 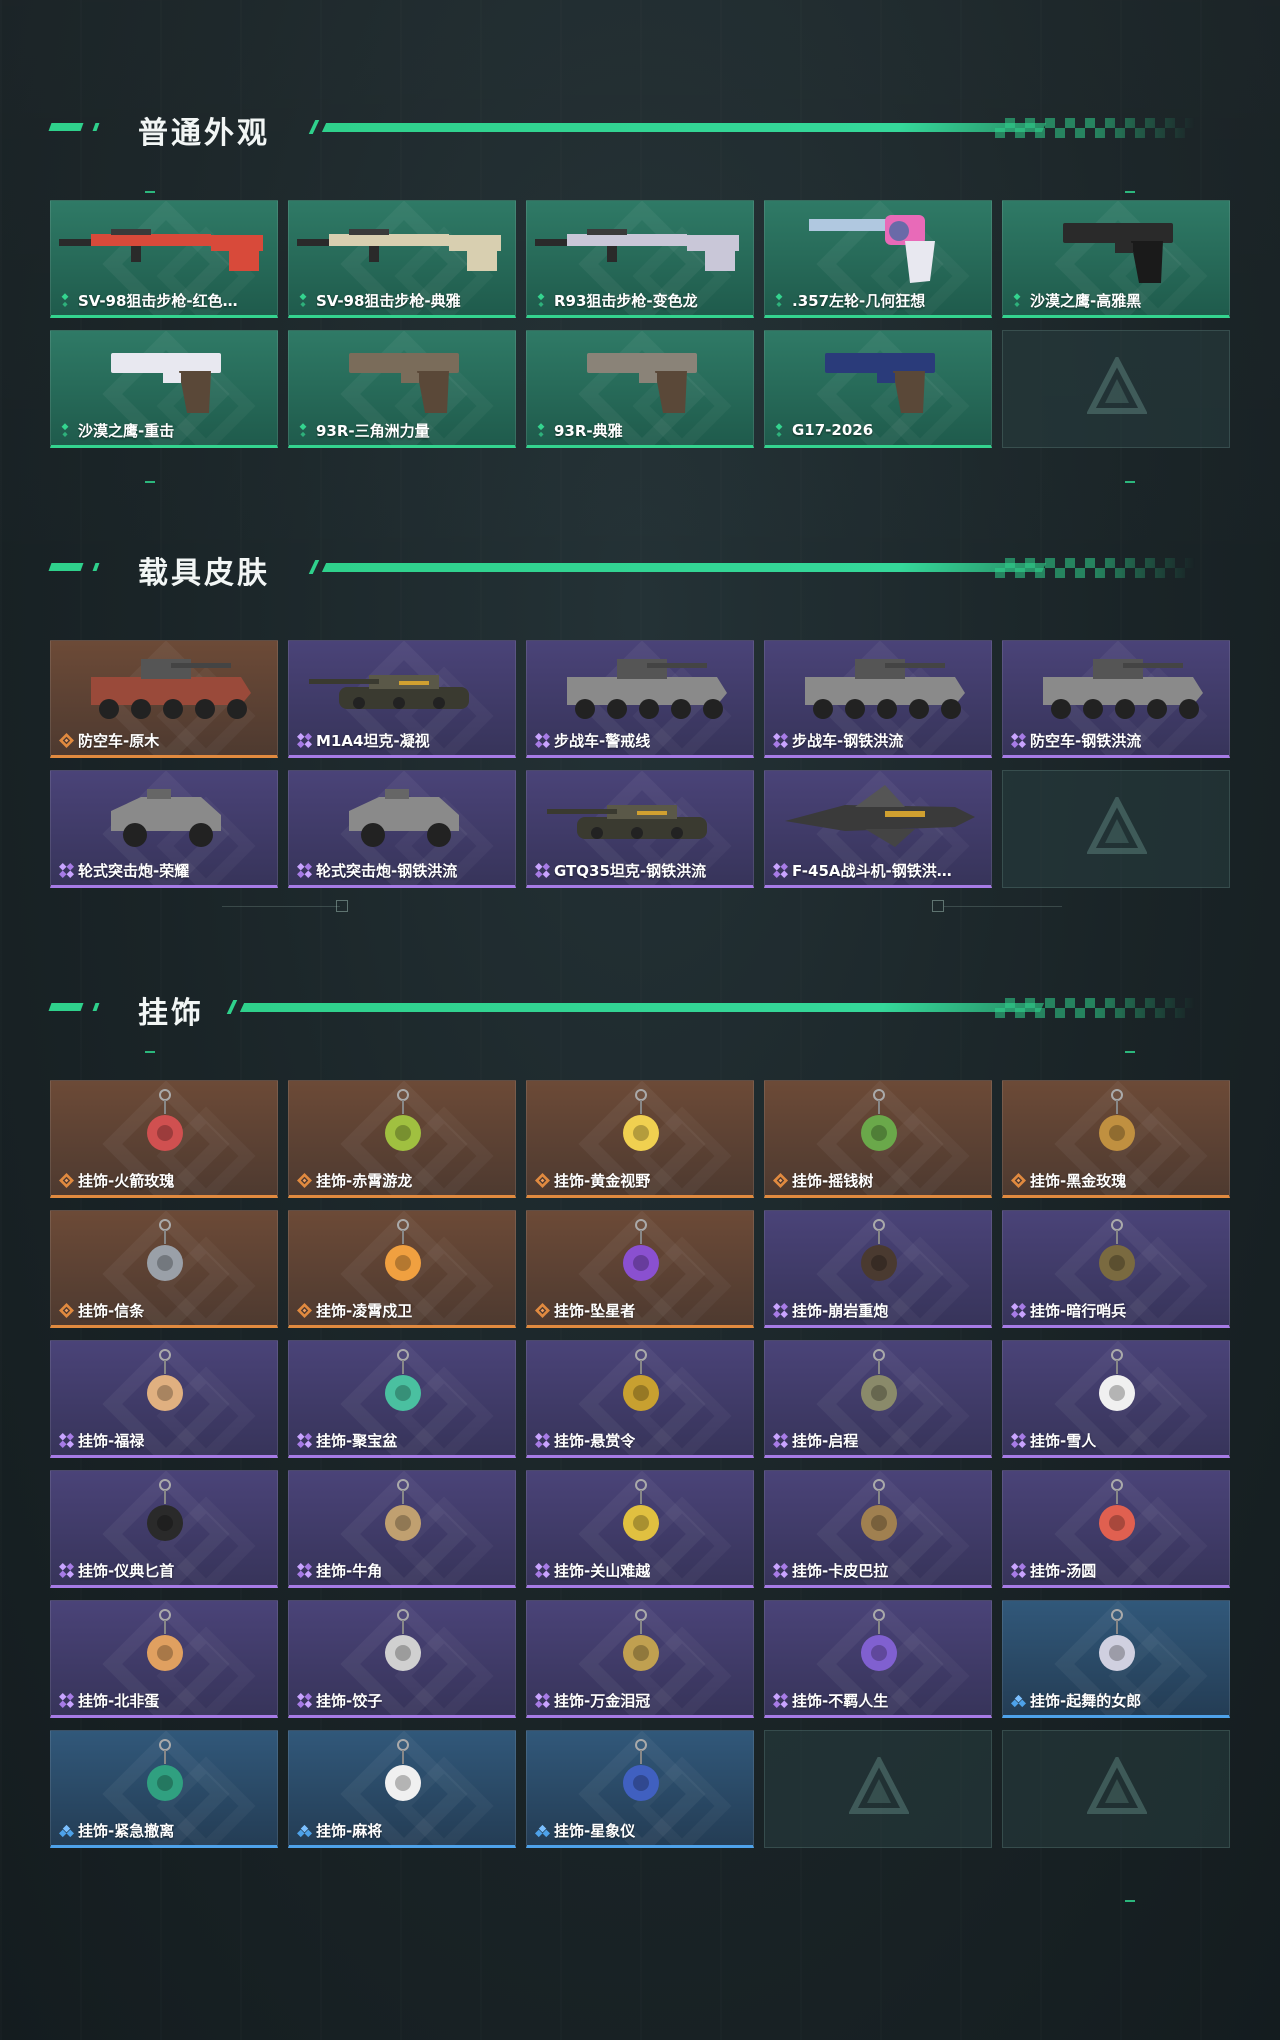 What do you see at coordinates (641, 430) in the screenshot?
I see `item-label-row: 93R-典雅` at bounding box center [641, 430].